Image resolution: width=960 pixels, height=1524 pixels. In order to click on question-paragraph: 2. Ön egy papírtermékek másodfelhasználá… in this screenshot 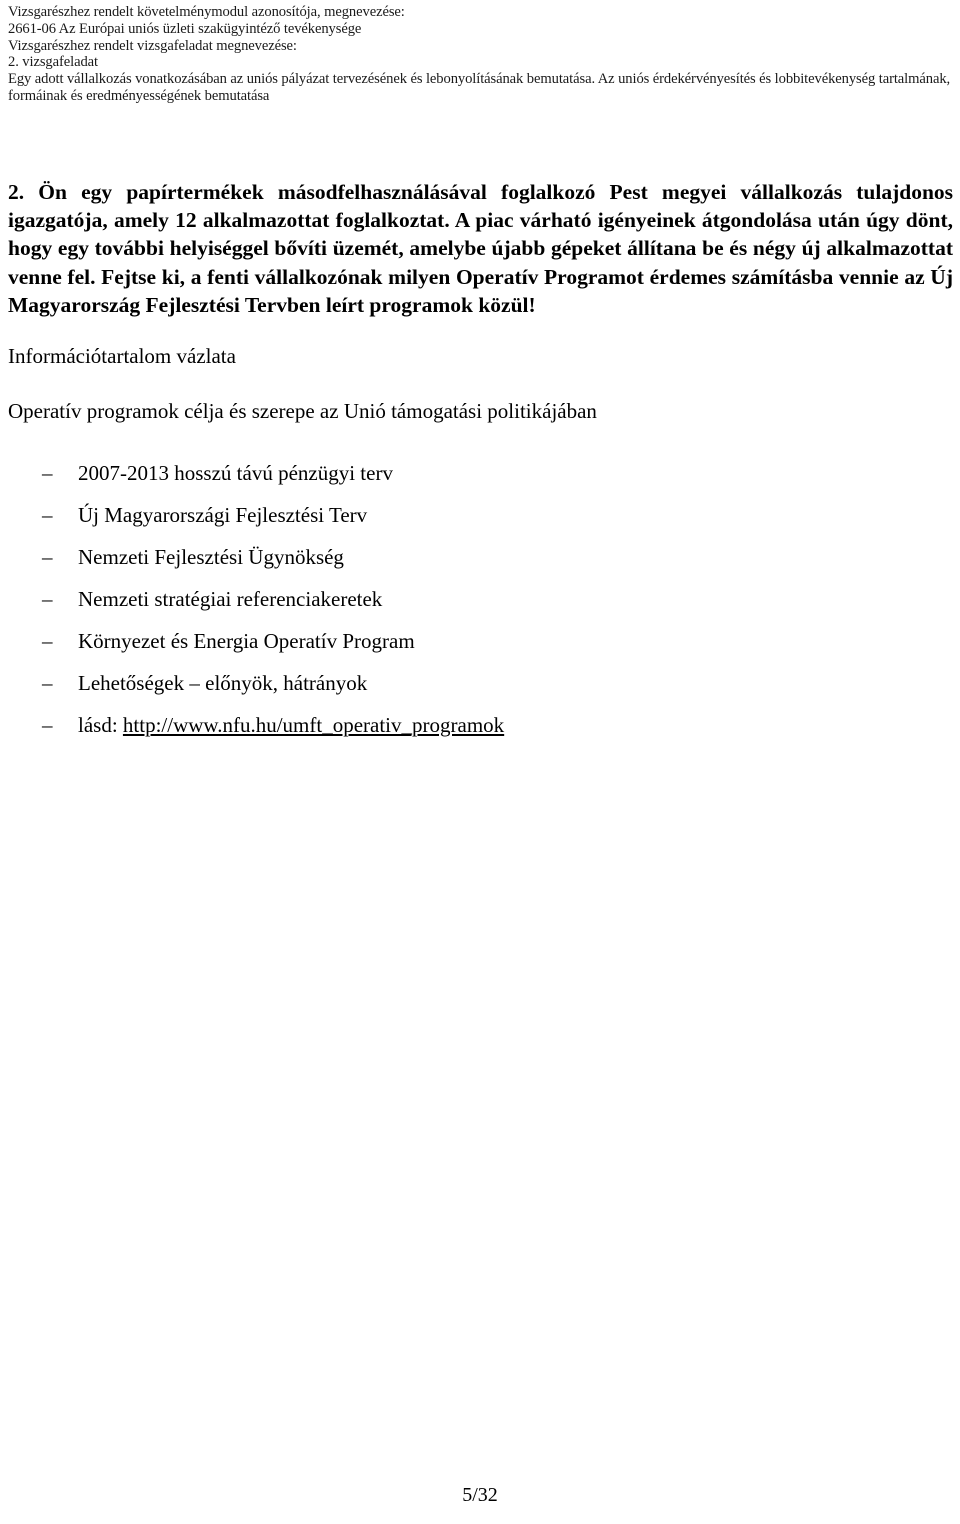, I will do `click(480, 249)`.